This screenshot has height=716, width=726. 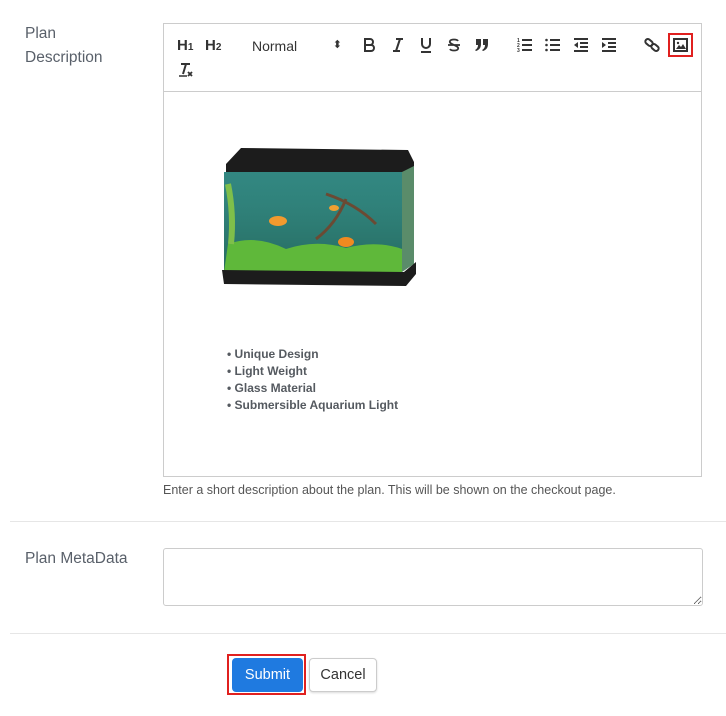 I want to click on clear-format-icon, so click(x=186, y=70).